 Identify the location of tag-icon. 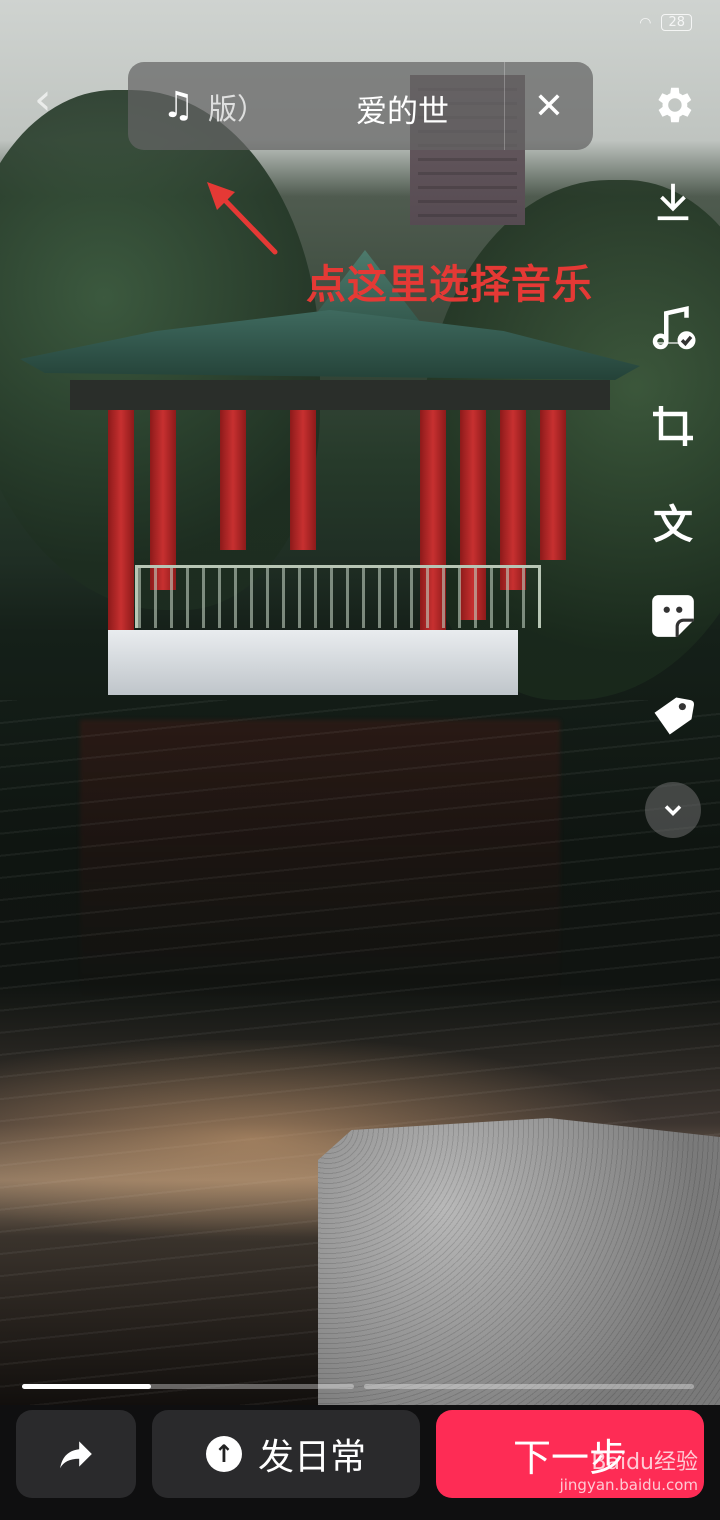
(673, 716).